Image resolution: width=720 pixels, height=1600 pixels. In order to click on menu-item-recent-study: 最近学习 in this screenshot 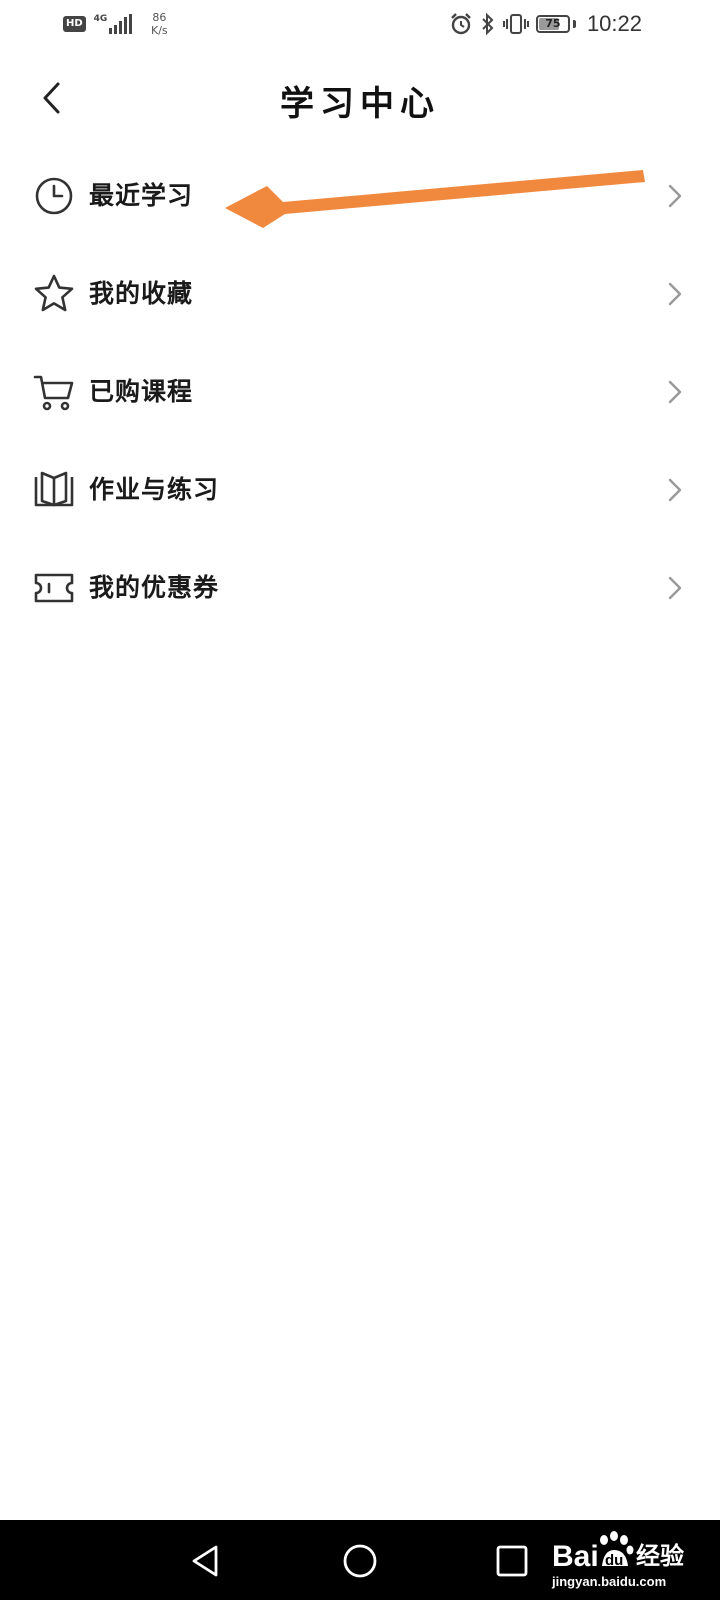, I will do `click(360, 196)`.